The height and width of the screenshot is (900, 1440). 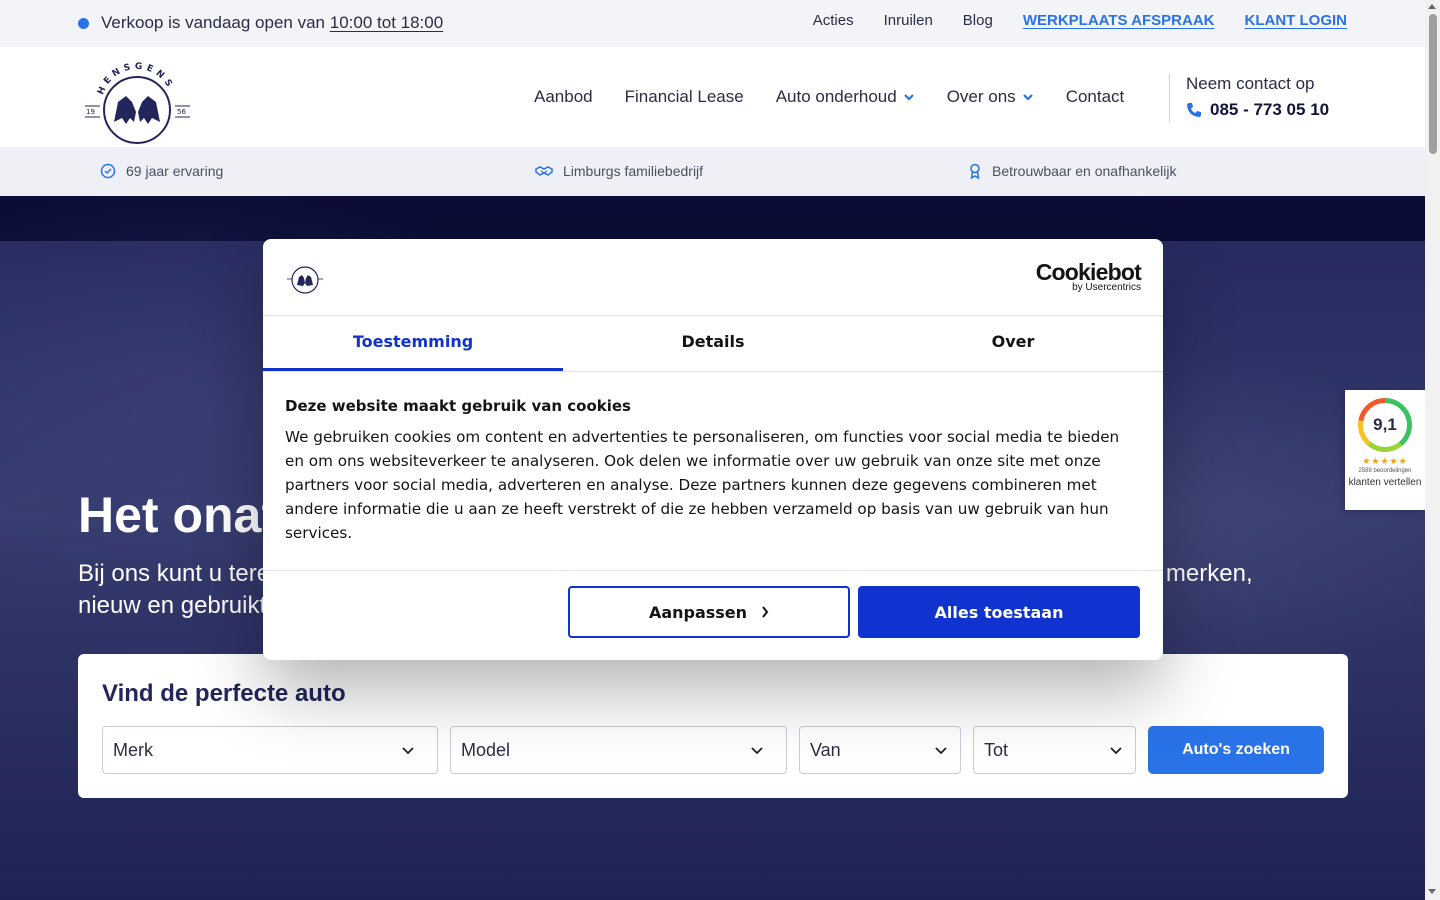 I want to click on cookiebot-logo: Cookiebot by Usercentrics, so click(x=1089, y=276).